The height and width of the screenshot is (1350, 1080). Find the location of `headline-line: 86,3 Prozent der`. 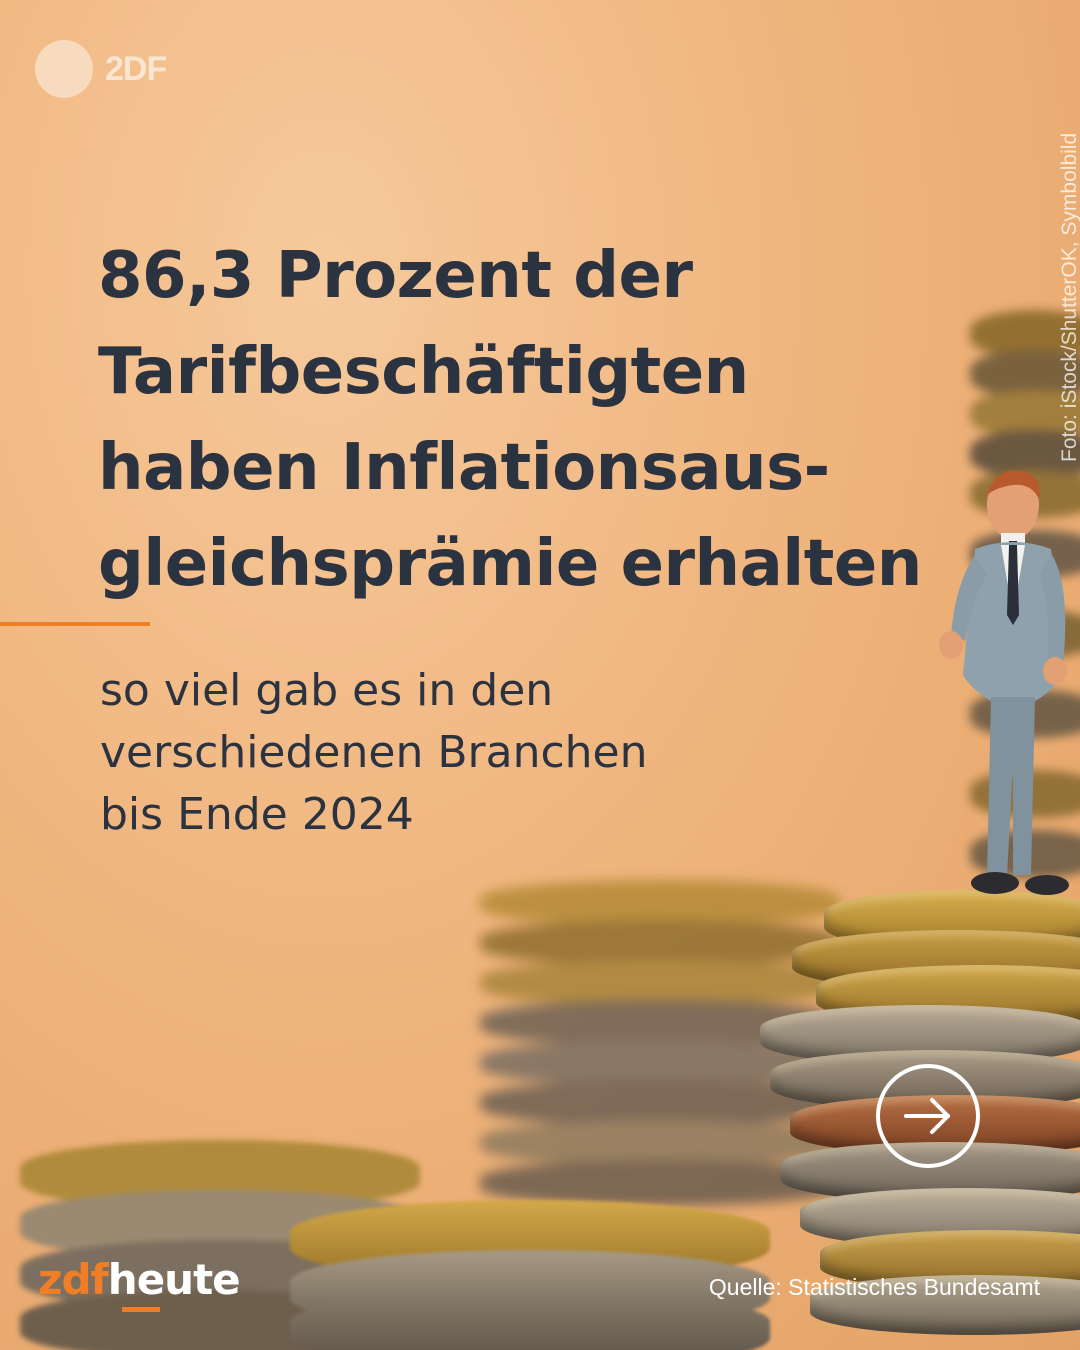

headline-line: 86,3 Prozent der is located at coordinates (395, 276).